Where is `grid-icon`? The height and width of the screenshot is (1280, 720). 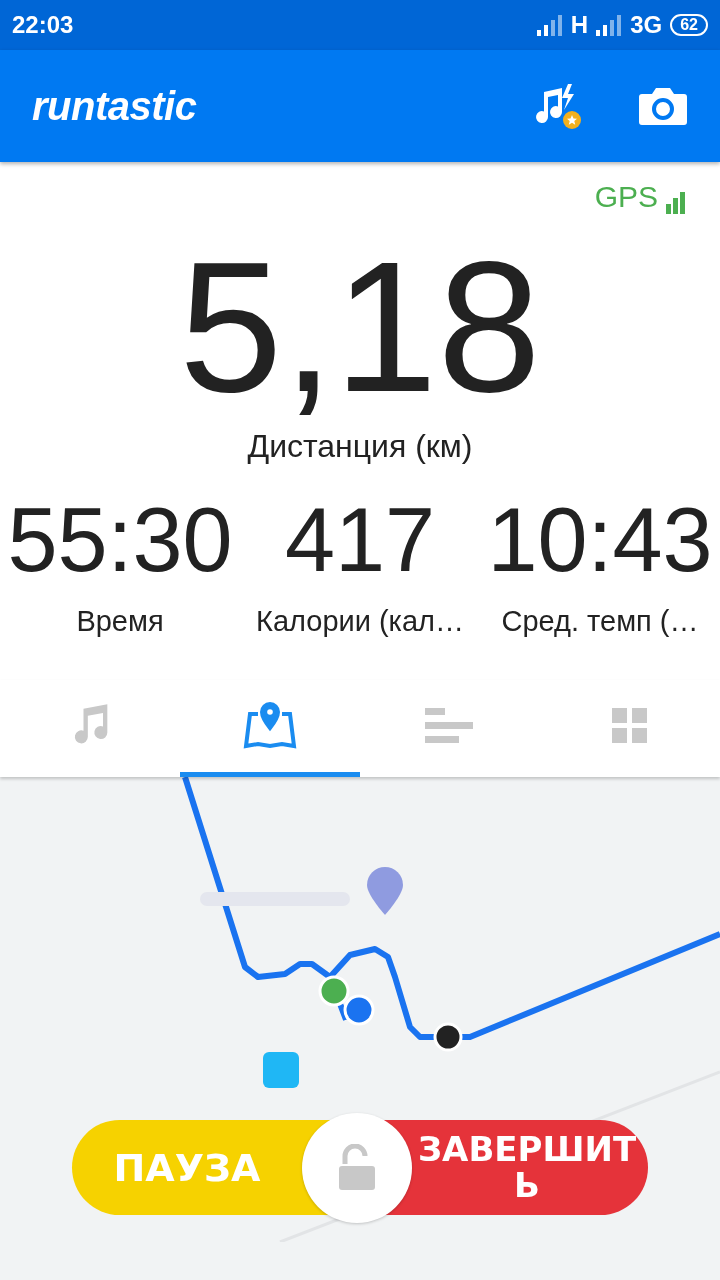
grid-icon is located at coordinates (630, 726).